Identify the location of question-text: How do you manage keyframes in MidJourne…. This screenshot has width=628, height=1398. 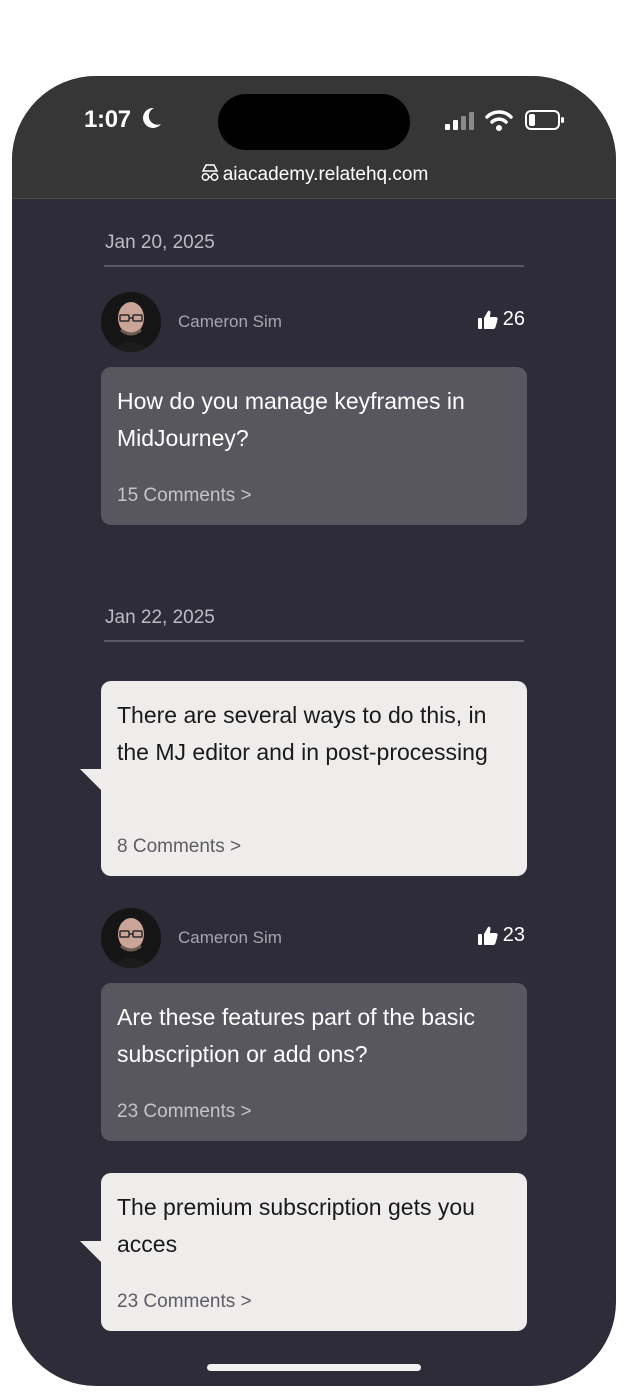
(291, 419).